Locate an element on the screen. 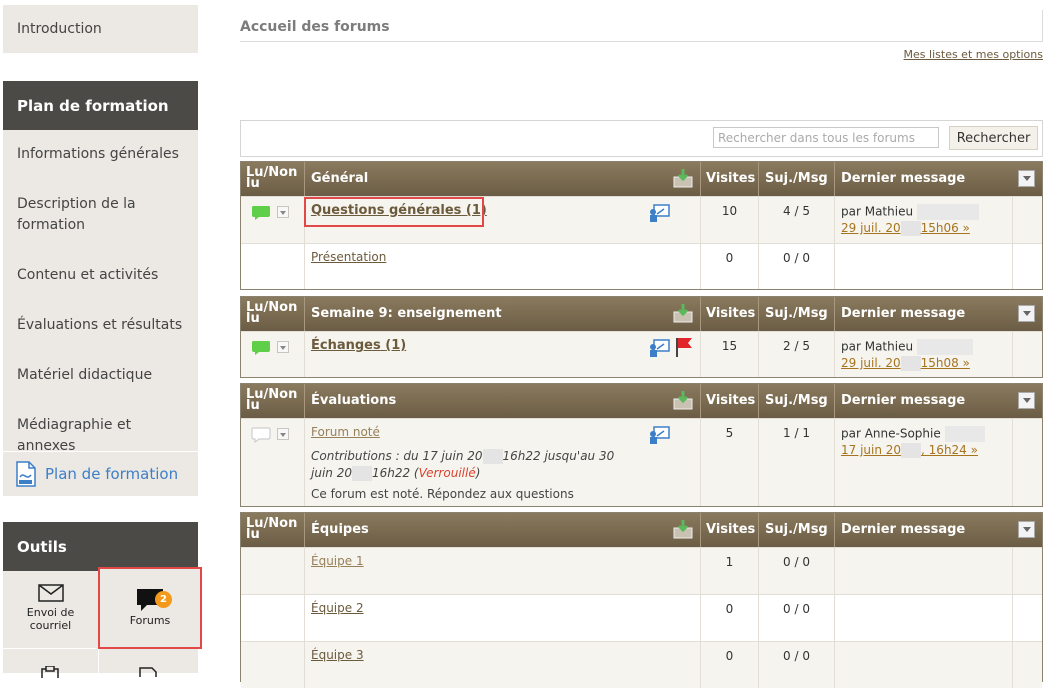 The image size is (1049, 688). section-title: Équipes is located at coordinates (503, 530).